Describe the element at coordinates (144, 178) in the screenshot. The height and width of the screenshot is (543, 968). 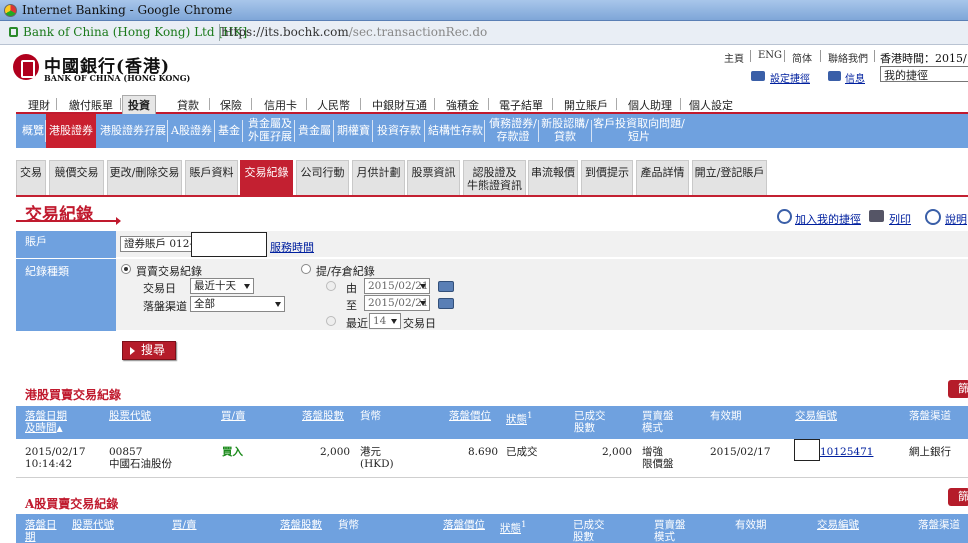
I see `tab-modify: 更改/刪除交易` at that location.